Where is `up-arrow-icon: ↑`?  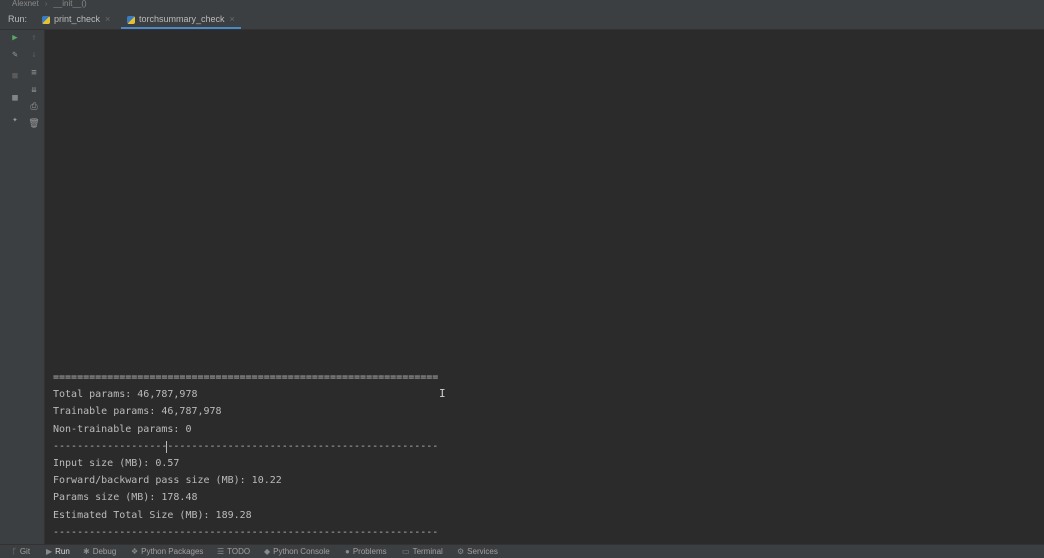 up-arrow-icon: ↑ is located at coordinates (34, 38).